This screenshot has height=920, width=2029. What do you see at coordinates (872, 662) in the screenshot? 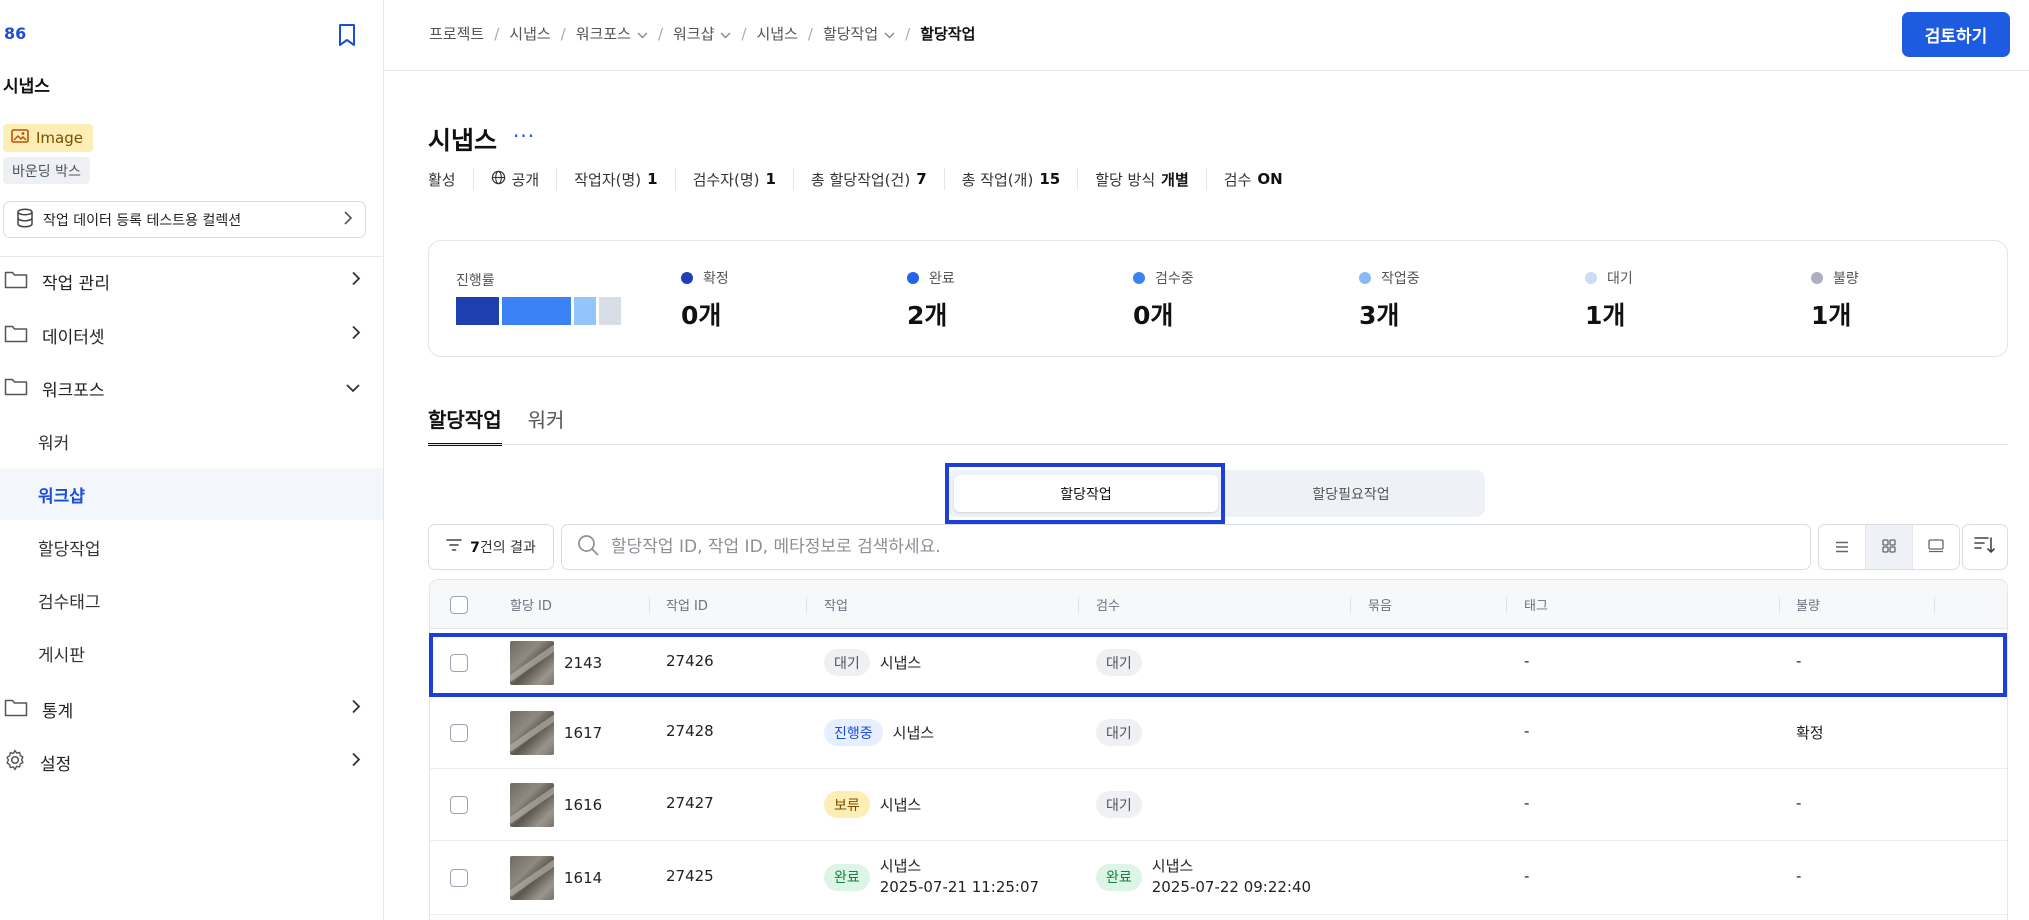
I see `work-cell: 대기 시냅스` at bounding box center [872, 662].